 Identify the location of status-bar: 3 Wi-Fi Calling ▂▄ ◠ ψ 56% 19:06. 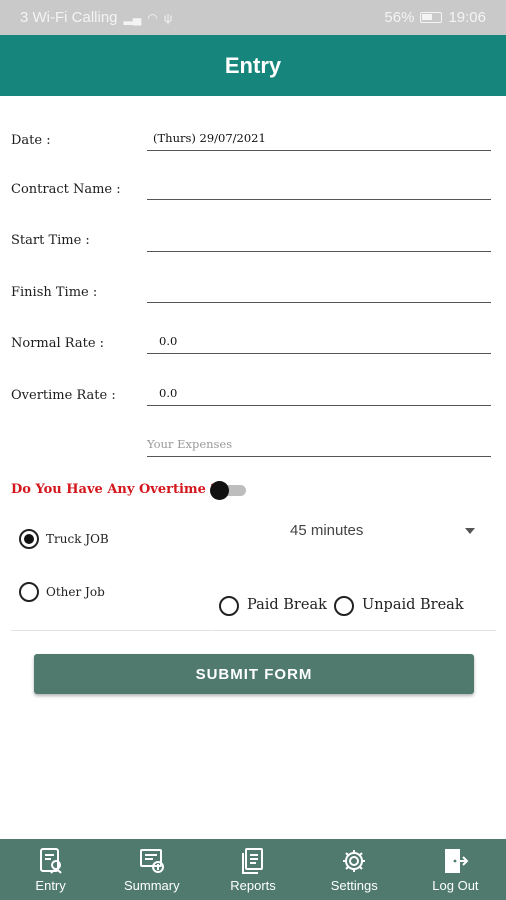
(253, 17).